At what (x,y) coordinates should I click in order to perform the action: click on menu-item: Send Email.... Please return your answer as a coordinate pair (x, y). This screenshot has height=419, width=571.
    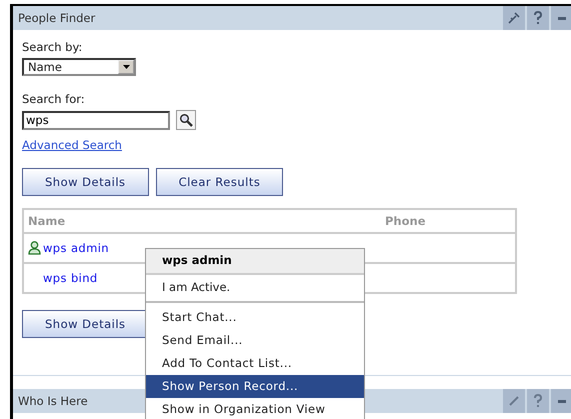
    Looking at the image, I should click on (255, 340).